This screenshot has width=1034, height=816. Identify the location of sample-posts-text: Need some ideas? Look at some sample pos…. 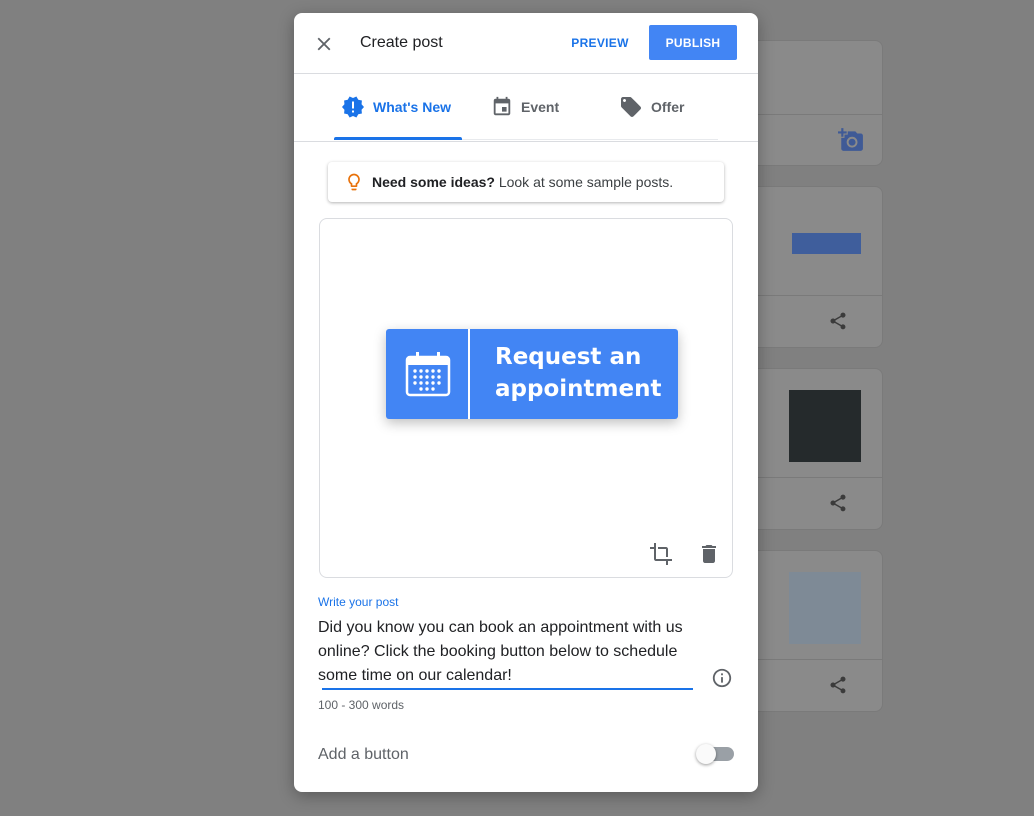
(522, 182).